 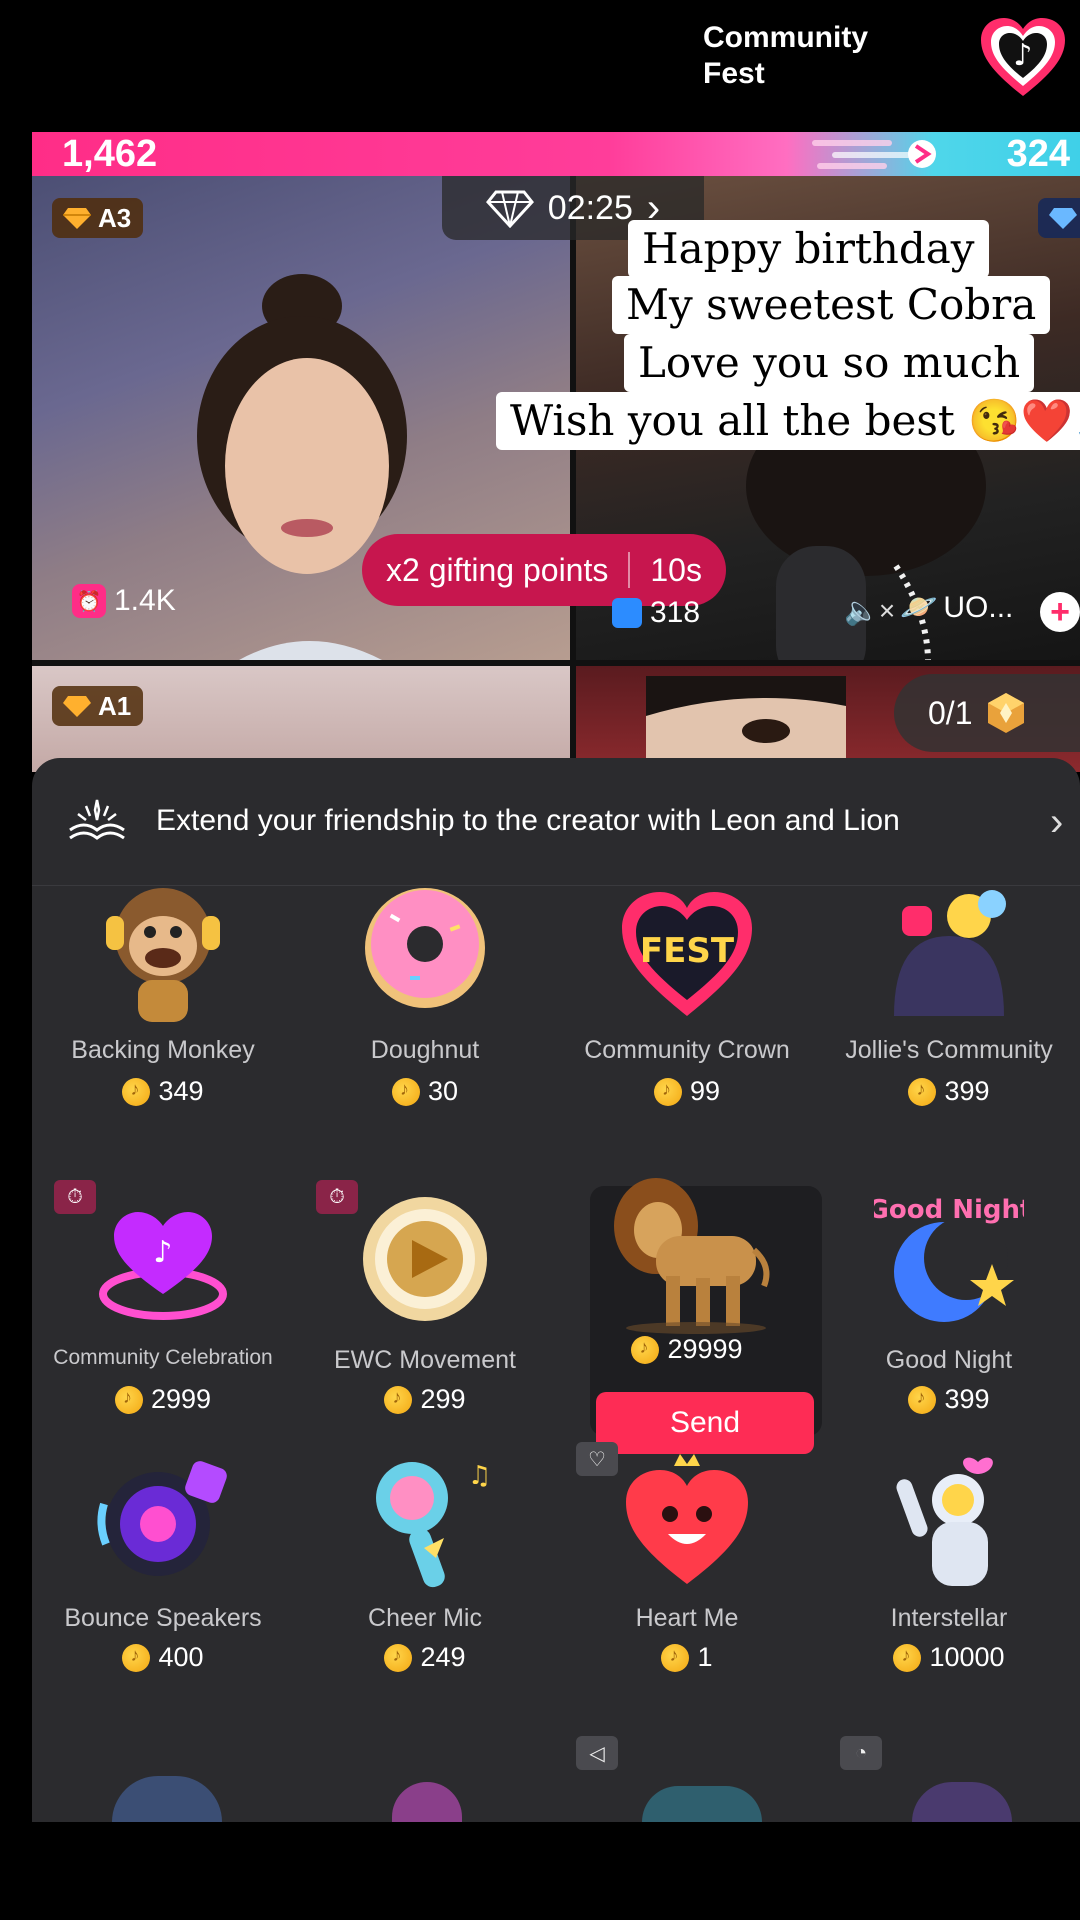 I want to click on gift-bounce-speakers: Bounce Speakers 400, so click(x=163, y=1588).